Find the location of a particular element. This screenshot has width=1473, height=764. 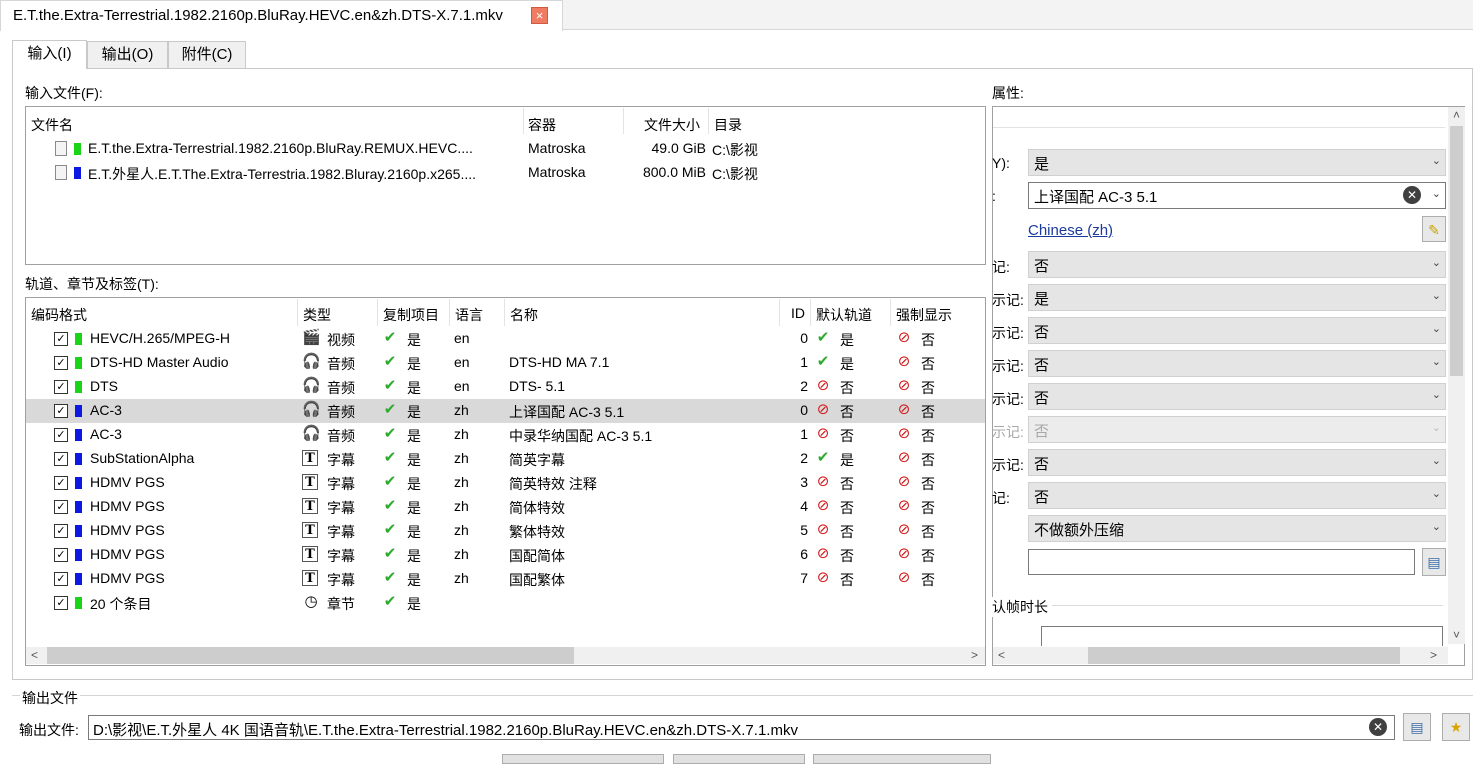

track-copy: 是 is located at coordinates (414, 436).